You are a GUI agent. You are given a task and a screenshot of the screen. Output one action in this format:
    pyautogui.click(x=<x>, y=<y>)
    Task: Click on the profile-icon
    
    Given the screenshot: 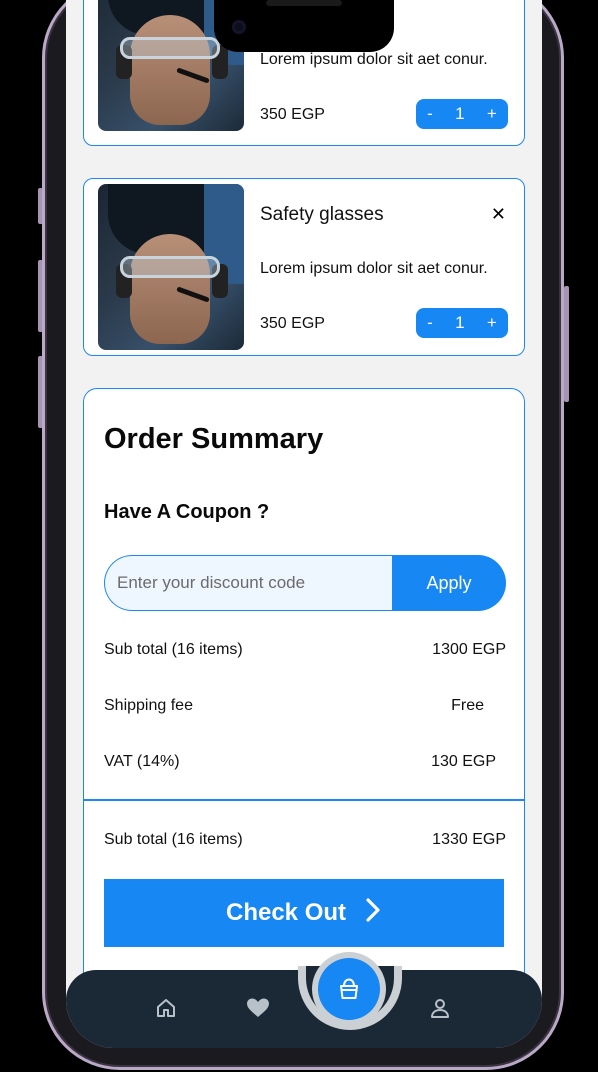 What is the action you would take?
    pyautogui.click(x=440, y=1008)
    